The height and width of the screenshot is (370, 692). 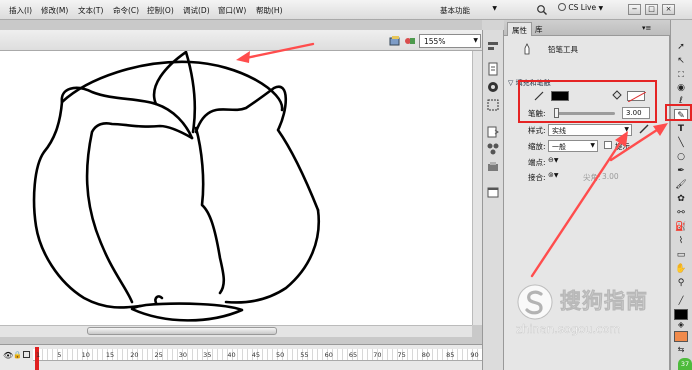 What do you see at coordinates (685, 364) in the screenshot?
I see `extension-badge: 37` at bounding box center [685, 364].